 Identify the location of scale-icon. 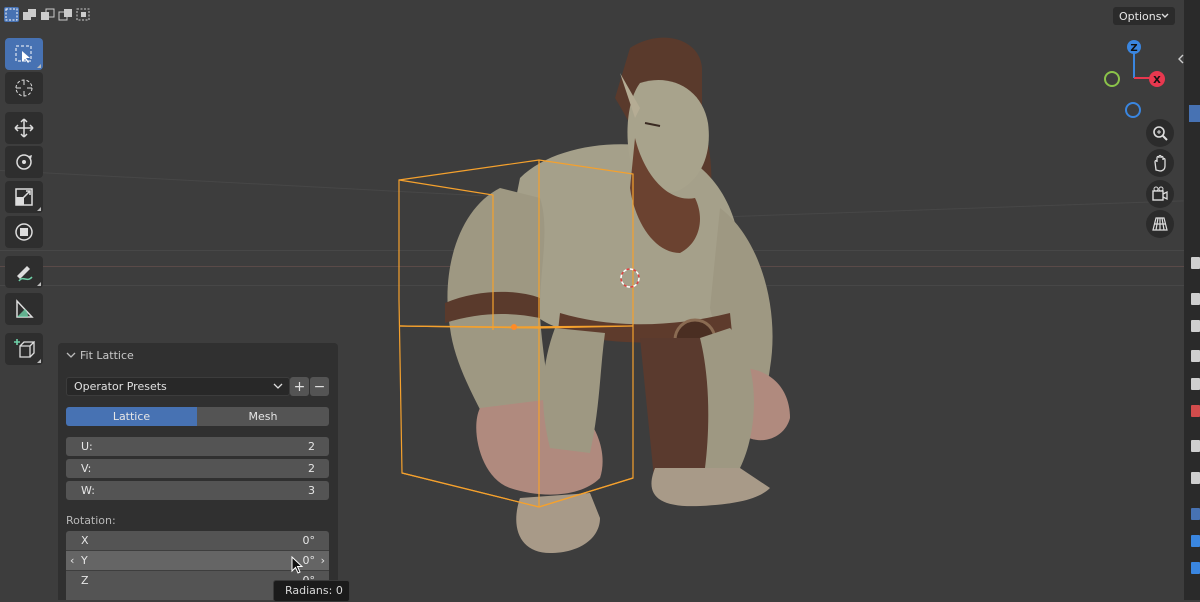
(24, 197).